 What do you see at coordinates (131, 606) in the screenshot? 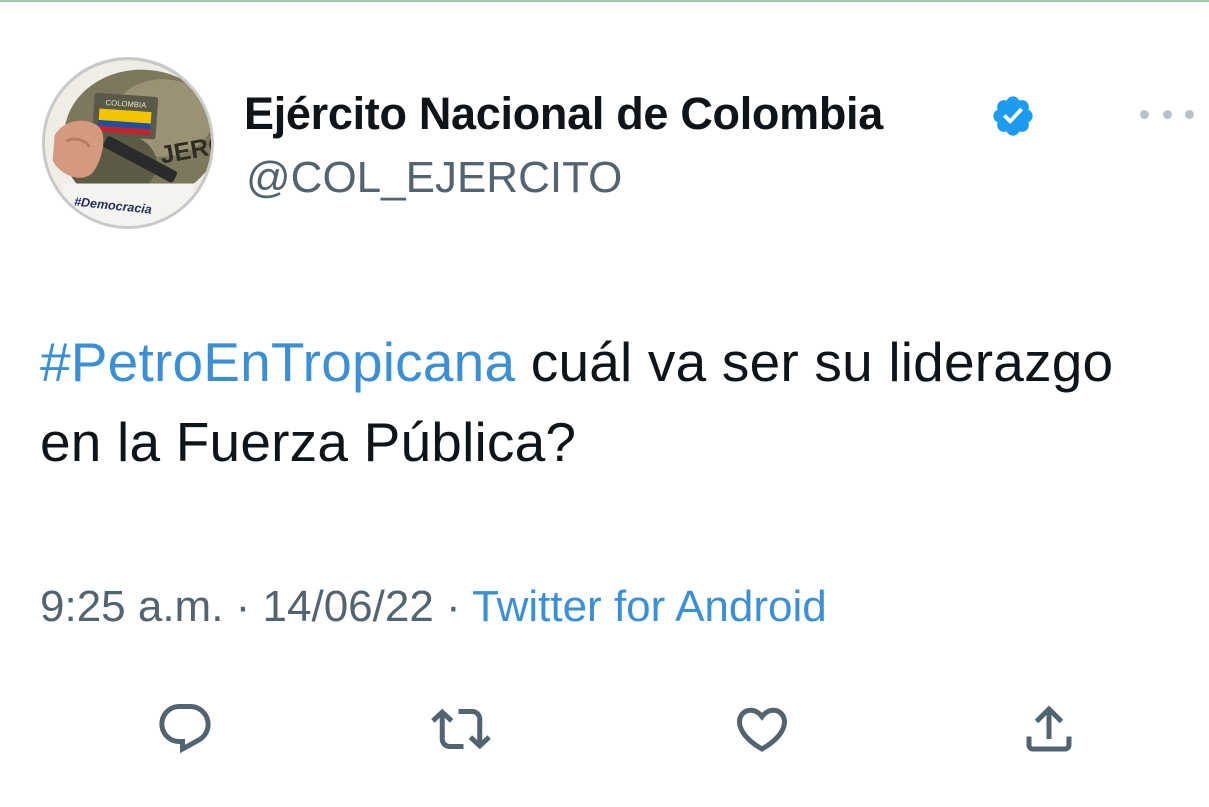
I see `tweet-time: 9:25 a.m.` at bounding box center [131, 606].